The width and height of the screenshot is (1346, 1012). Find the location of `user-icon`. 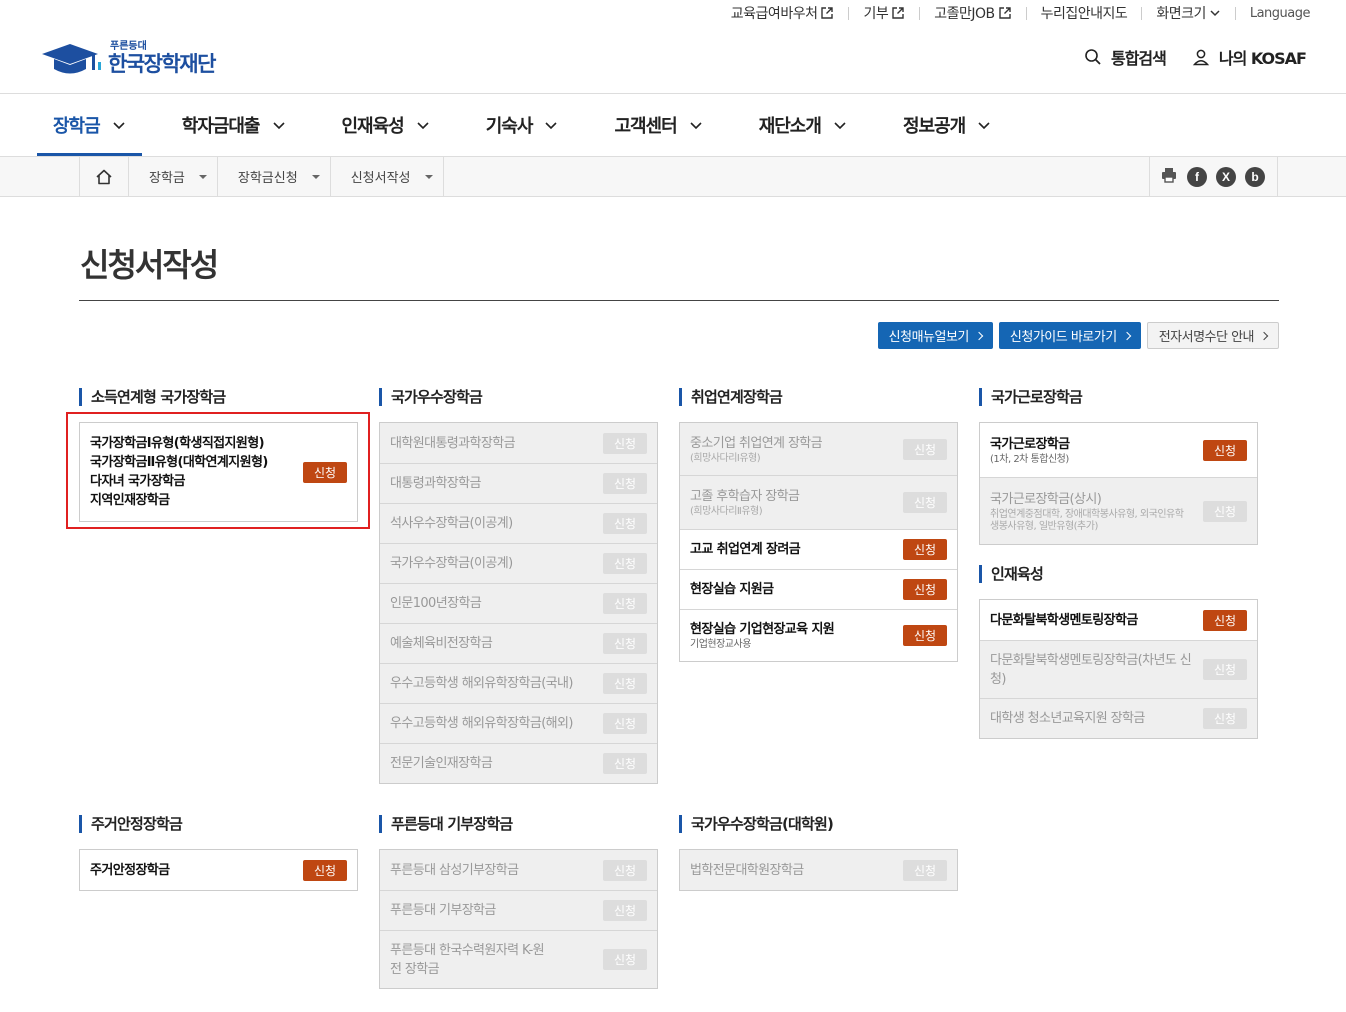

user-icon is located at coordinates (1201, 57).